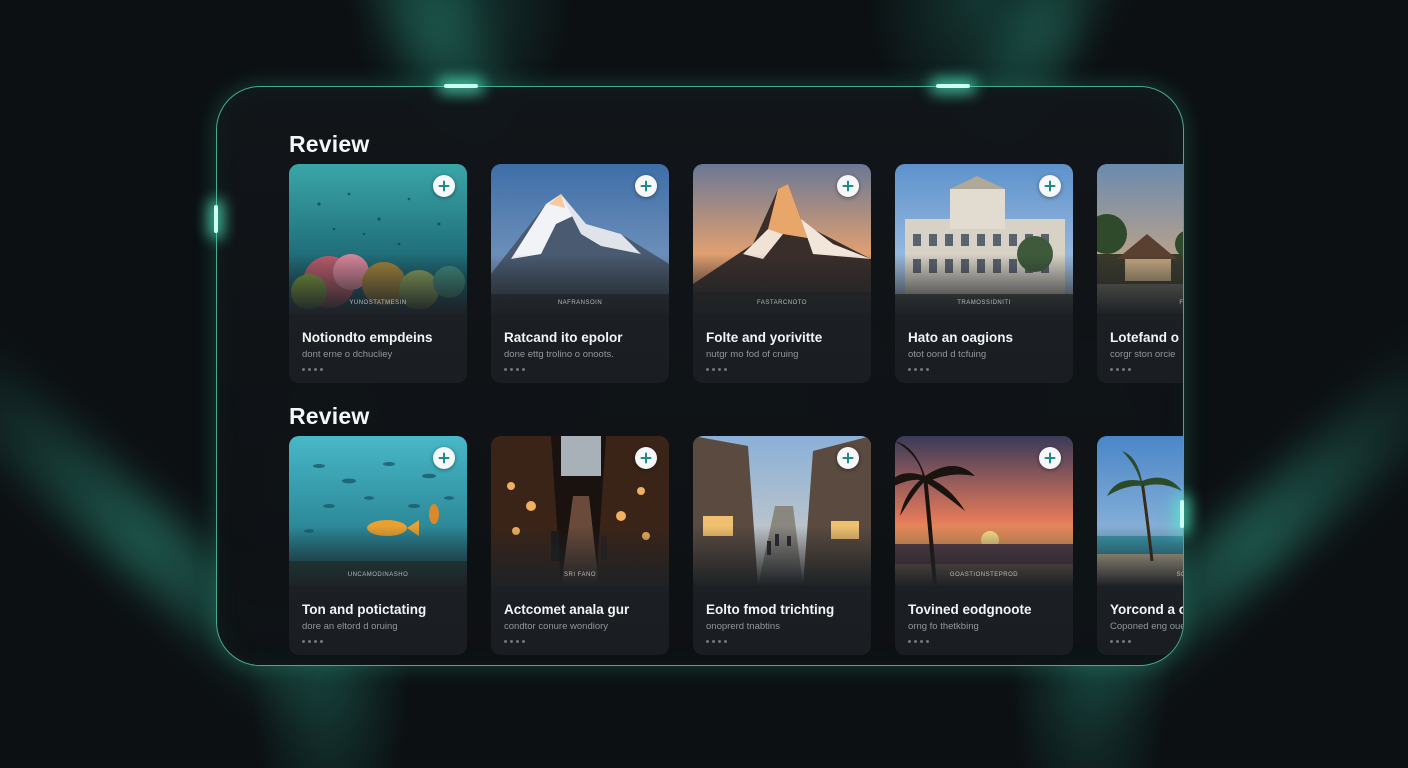 The image size is (1408, 768). I want to click on card-title: Notiondto empdeins, so click(367, 337).